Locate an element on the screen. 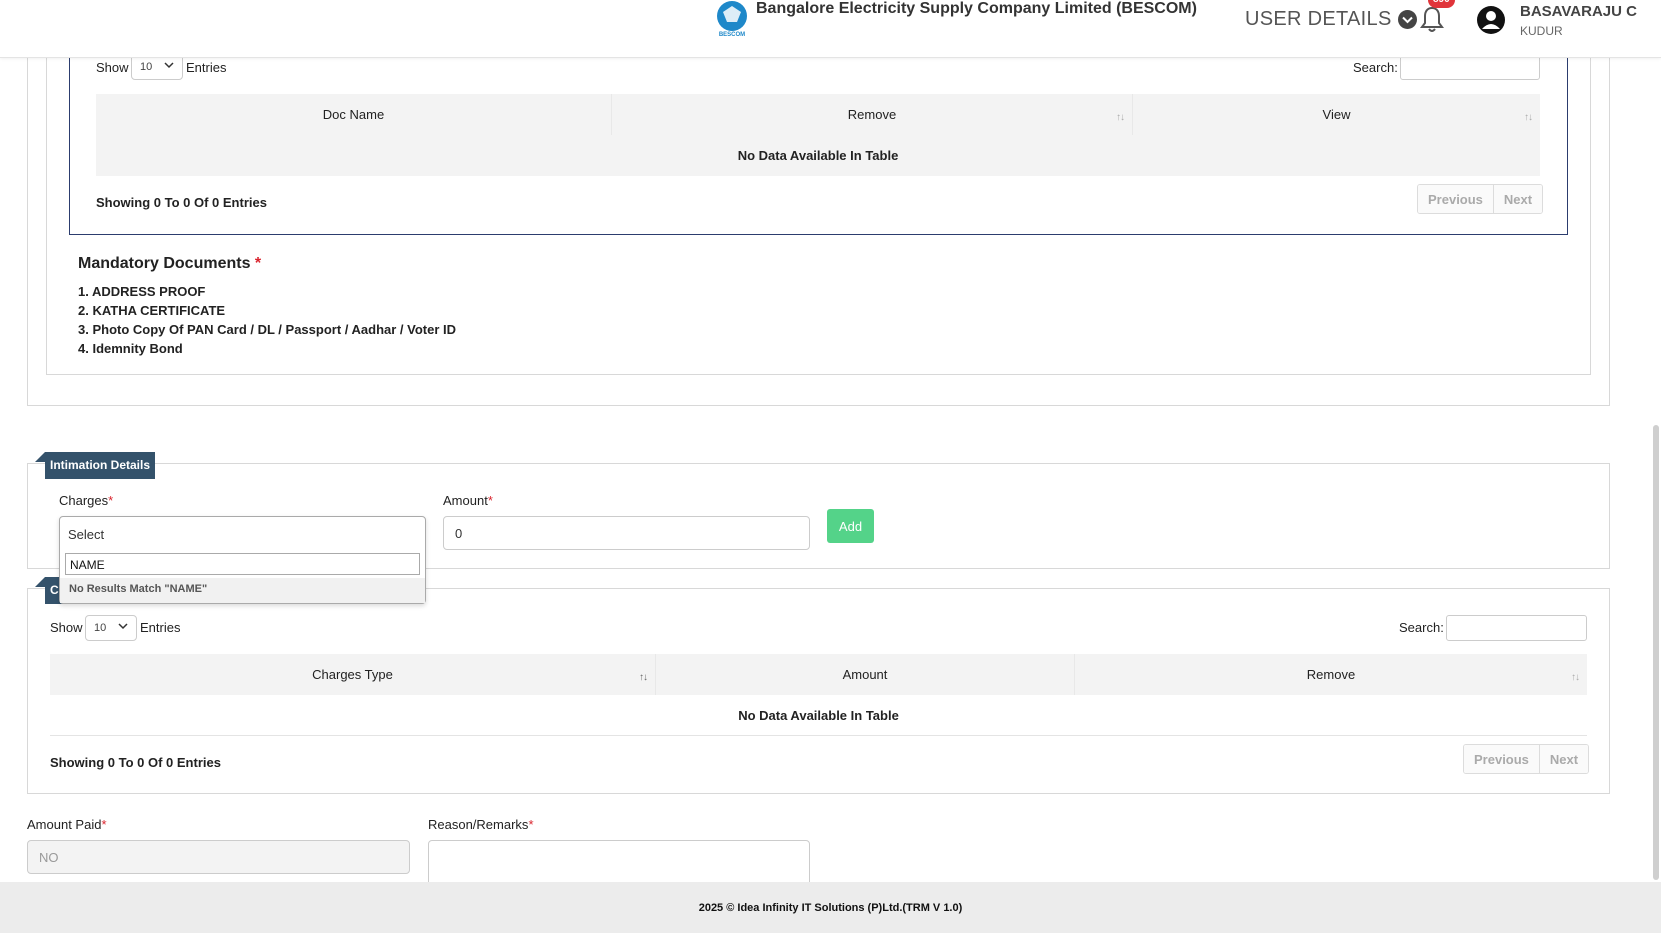  mandatory-doc-item: 4. Idemnity Bond is located at coordinates (130, 348).